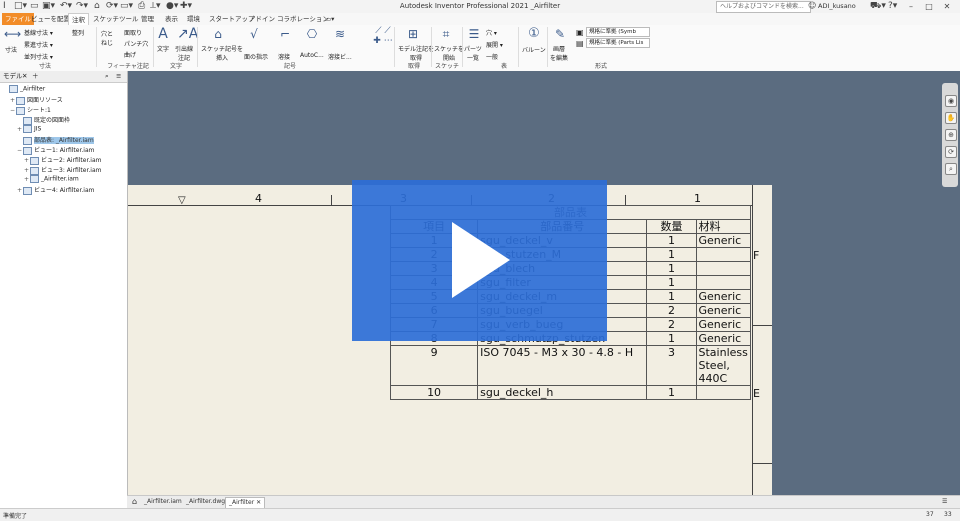 This screenshot has height=521, width=960. I want to click on bom-cell-part-number: ISO 7045 - M3 x 30 - 4.8 - H, so click(562, 365).